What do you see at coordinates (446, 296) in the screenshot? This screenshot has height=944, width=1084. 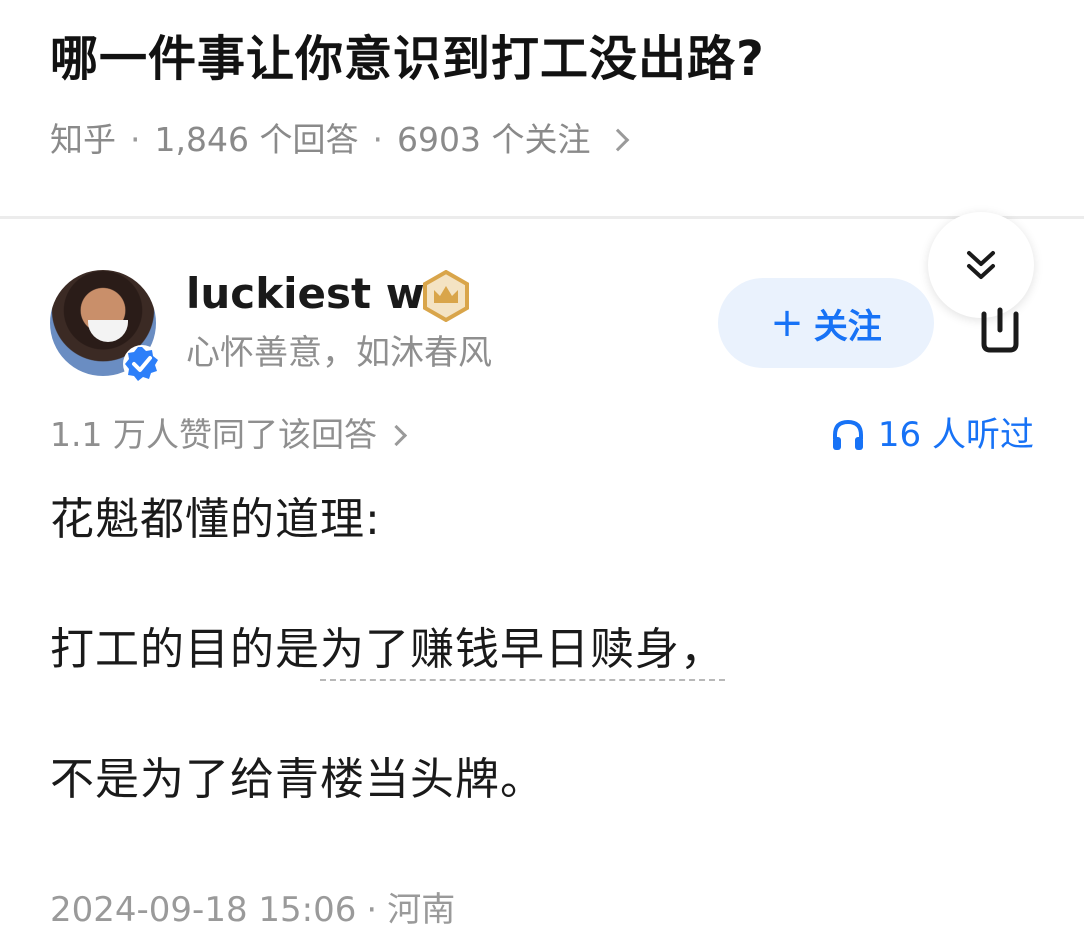 I see `crown-badge-icon` at bounding box center [446, 296].